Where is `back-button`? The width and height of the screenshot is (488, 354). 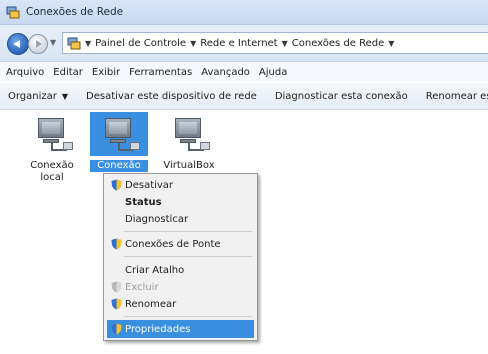
back-button is located at coordinates (18, 44).